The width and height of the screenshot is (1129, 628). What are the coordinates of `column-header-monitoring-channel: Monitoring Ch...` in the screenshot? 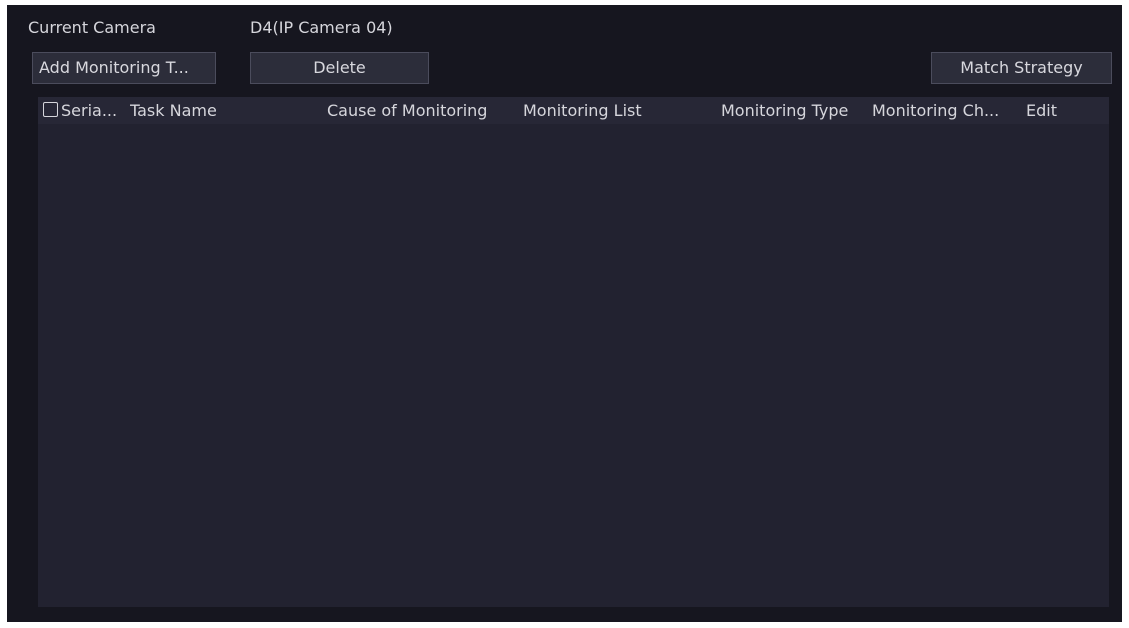 It's located at (947, 110).